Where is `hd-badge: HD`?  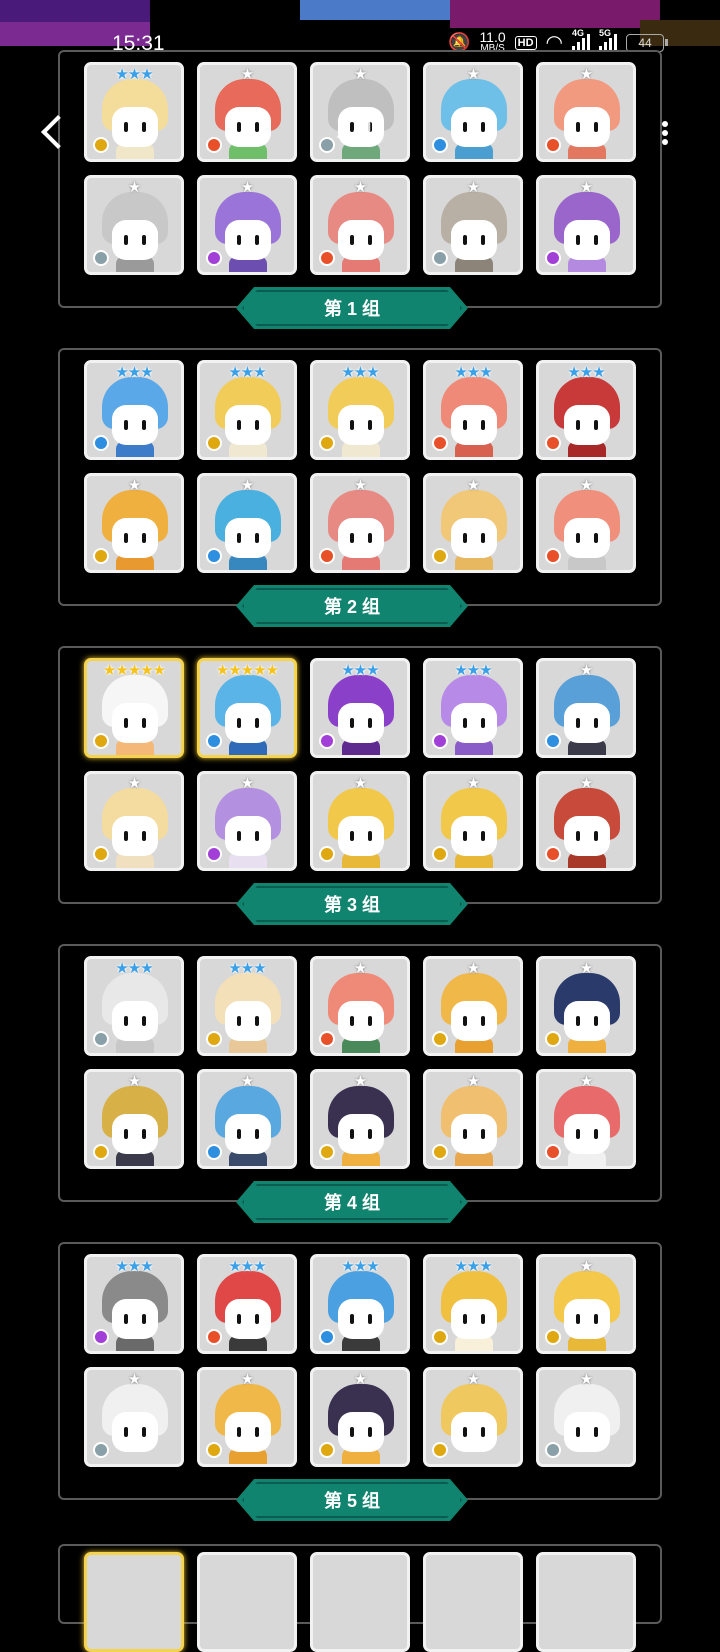
hd-badge: HD is located at coordinates (525, 42).